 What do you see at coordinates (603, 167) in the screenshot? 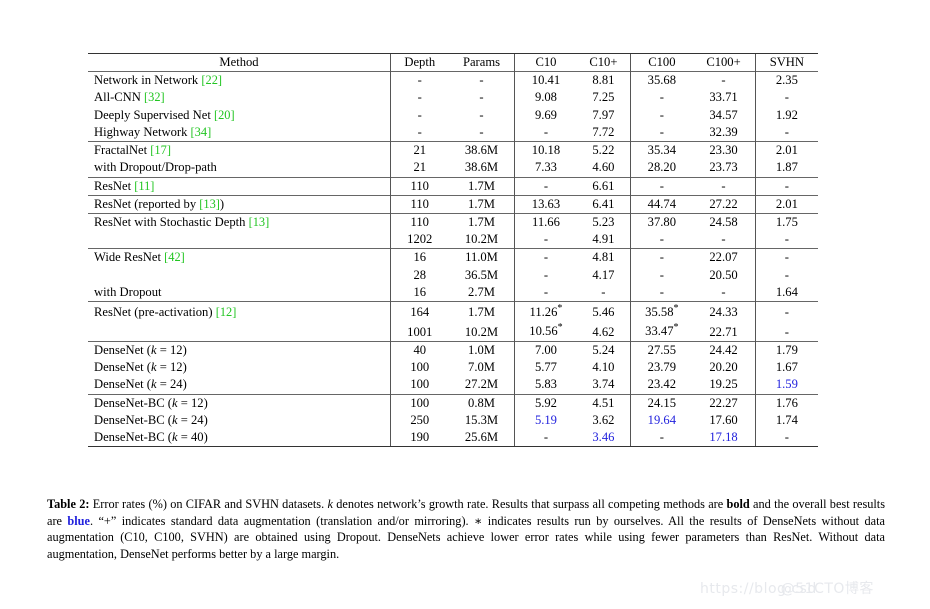
I see `cell-c10plus: 4.60` at bounding box center [603, 167].